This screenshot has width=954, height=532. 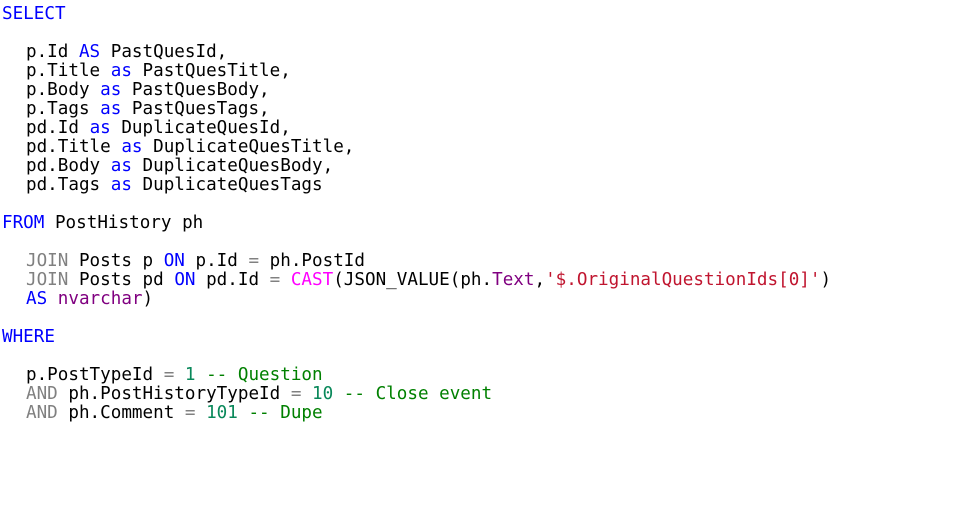 I want to click on code-token: '$.OriginalQuestionIds[0]', so click(x=683, y=280).